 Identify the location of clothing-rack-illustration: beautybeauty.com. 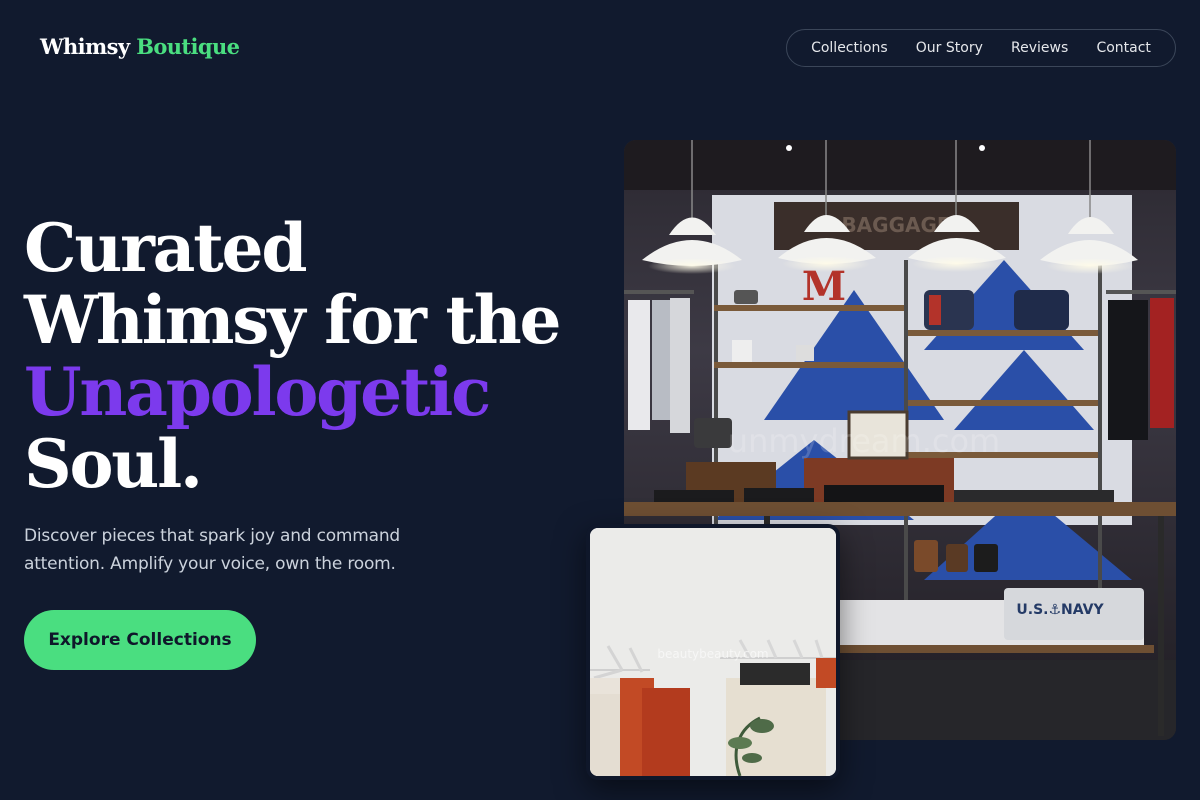
(713, 652).